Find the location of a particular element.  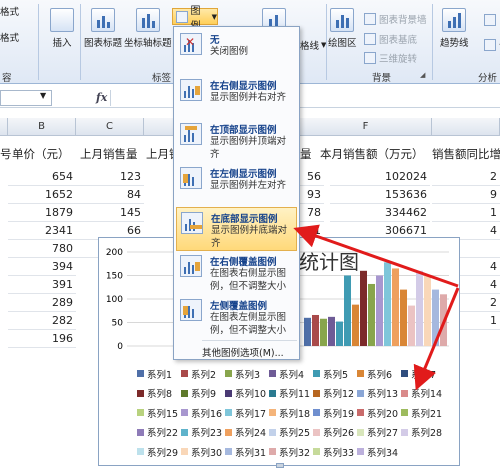

legend-entry: 系列27 is located at coordinates (379, 432).